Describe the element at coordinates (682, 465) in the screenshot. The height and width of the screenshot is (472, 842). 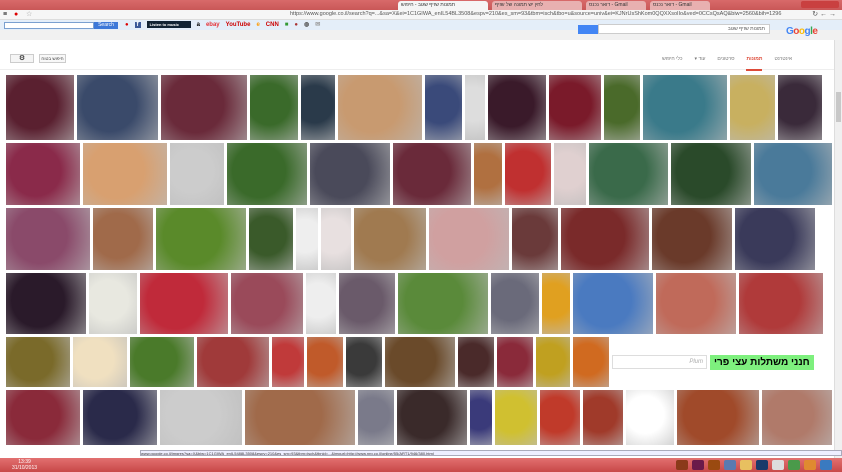
I see `bridge-icon` at that location.